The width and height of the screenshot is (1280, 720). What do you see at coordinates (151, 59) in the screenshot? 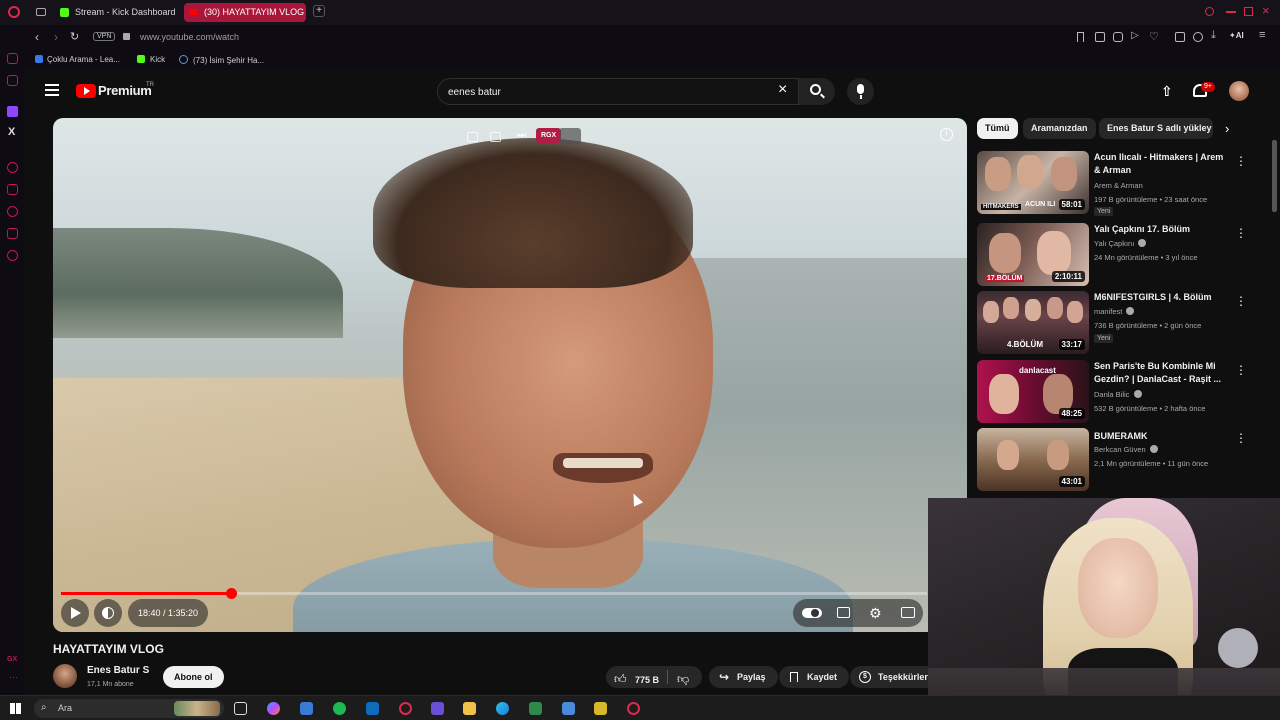
I see `bookmark-item: Kick` at bounding box center [151, 59].